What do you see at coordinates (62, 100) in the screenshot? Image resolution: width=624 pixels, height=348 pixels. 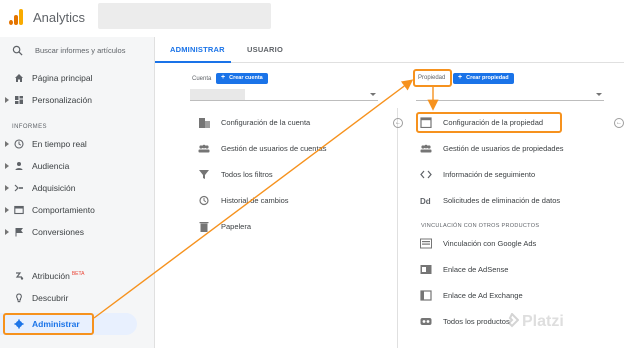 I see `sidebar-item-label: Personalización` at bounding box center [62, 100].